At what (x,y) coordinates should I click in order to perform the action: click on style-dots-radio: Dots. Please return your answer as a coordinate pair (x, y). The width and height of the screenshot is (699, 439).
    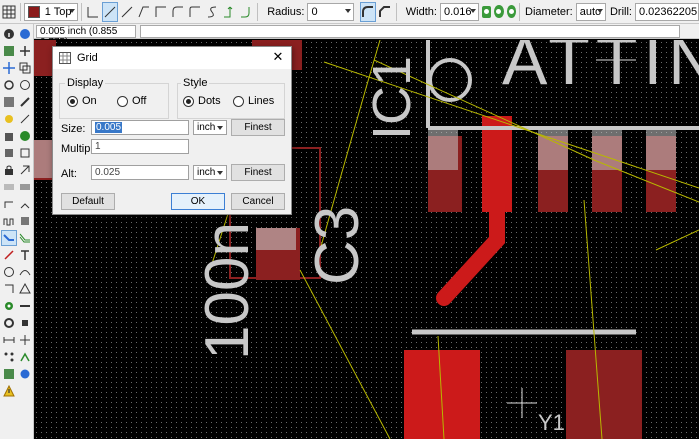
    Looking at the image, I should click on (202, 101).